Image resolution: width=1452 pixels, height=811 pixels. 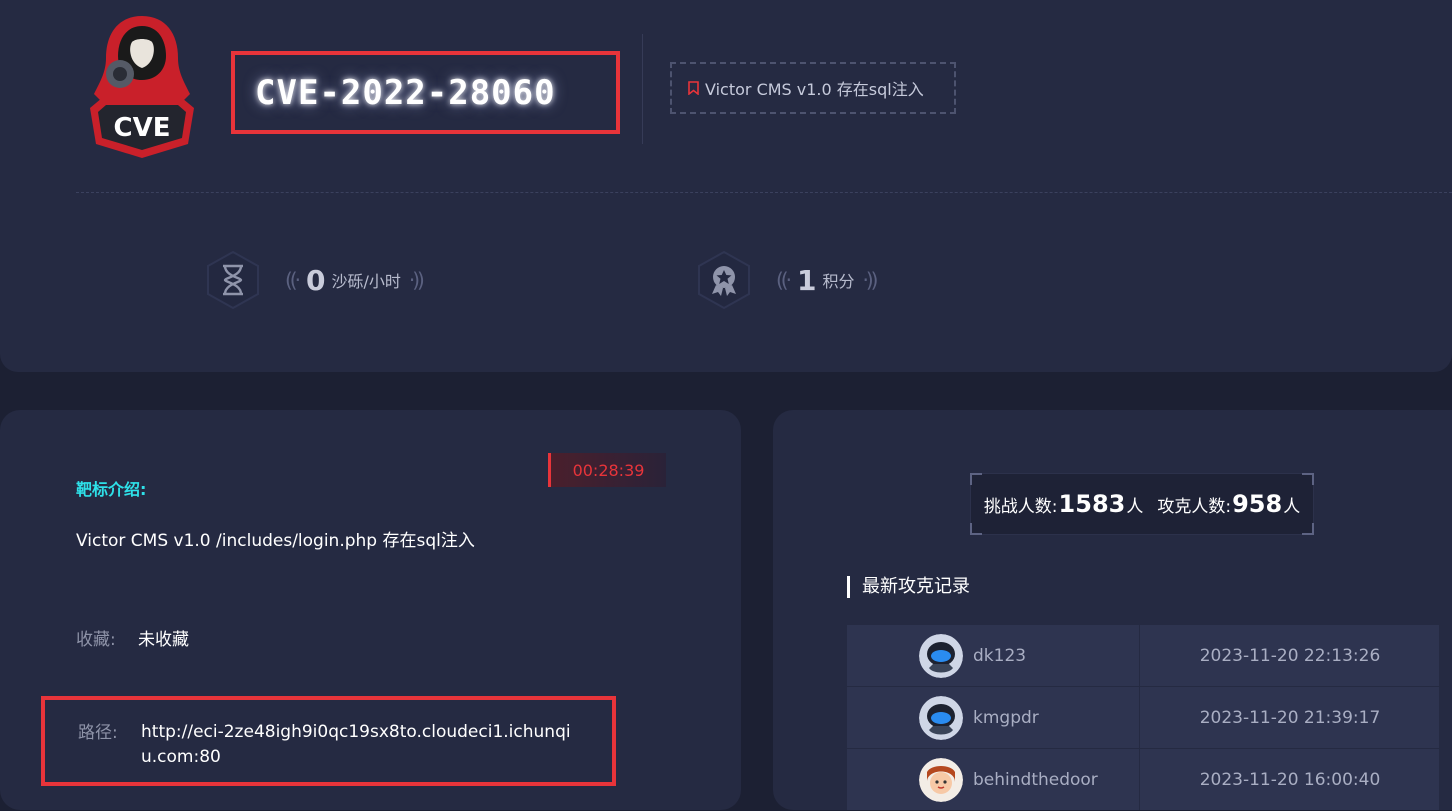 What do you see at coordinates (1194, 506) in the screenshot?
I see `solvers-label: 攻克人数:` at bounding box center [1194, 506].